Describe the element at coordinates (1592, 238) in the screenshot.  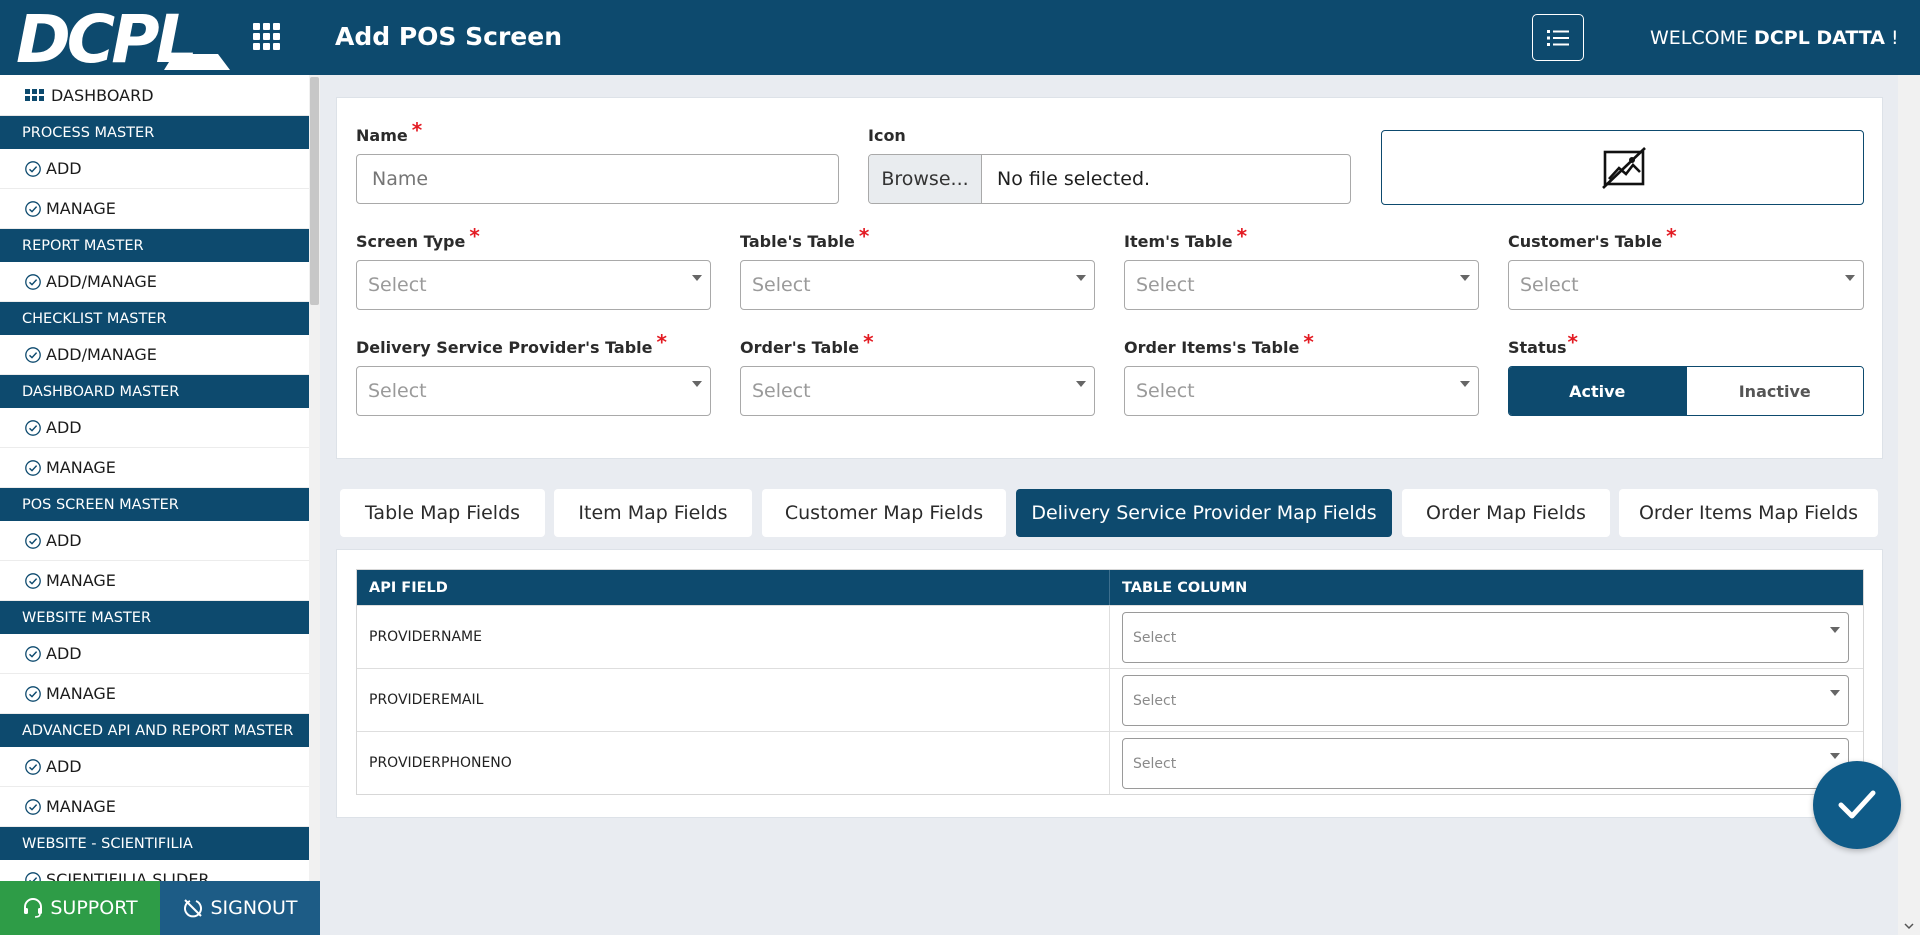
I see `customers-table-label: Customer's Table *` at that location.